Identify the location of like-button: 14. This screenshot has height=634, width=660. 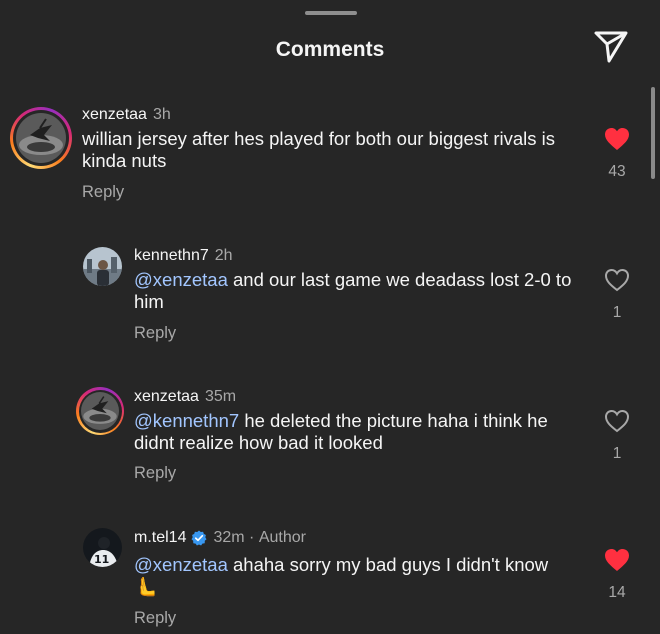
(617, 575).